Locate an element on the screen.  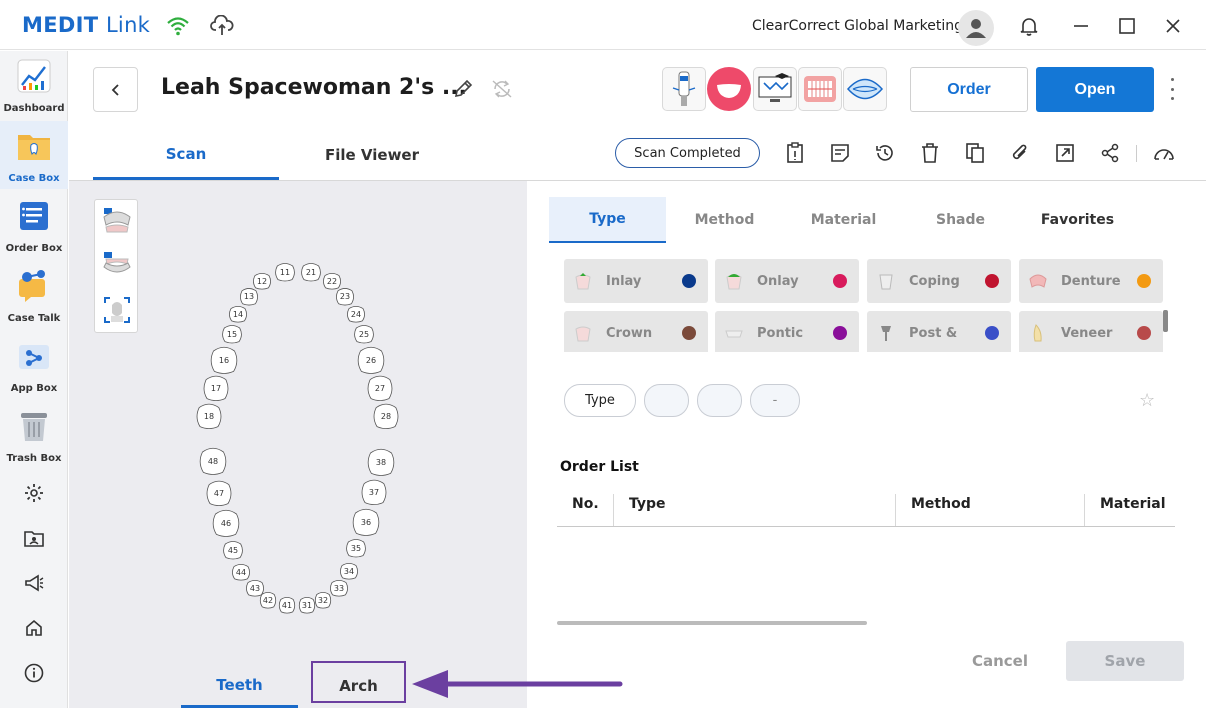
tooth-45: 45 is located at coordinates (233, 550).